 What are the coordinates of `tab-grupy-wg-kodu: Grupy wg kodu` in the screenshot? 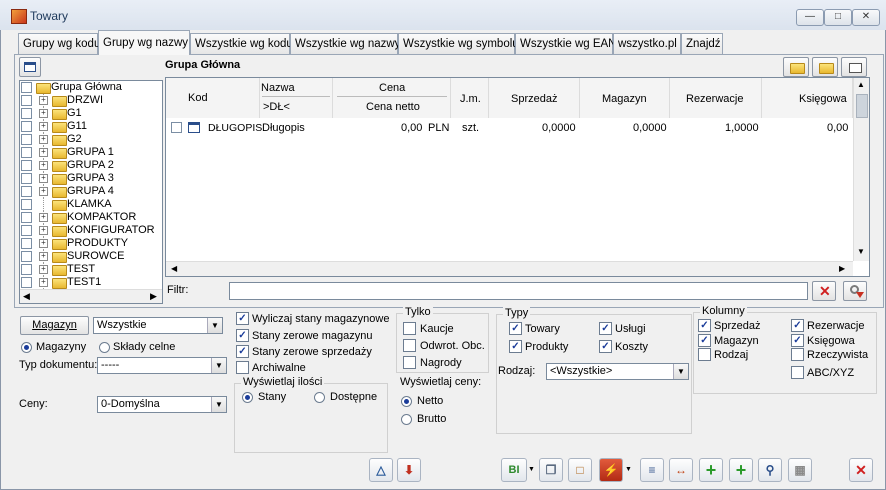 It's located at (59, 43).